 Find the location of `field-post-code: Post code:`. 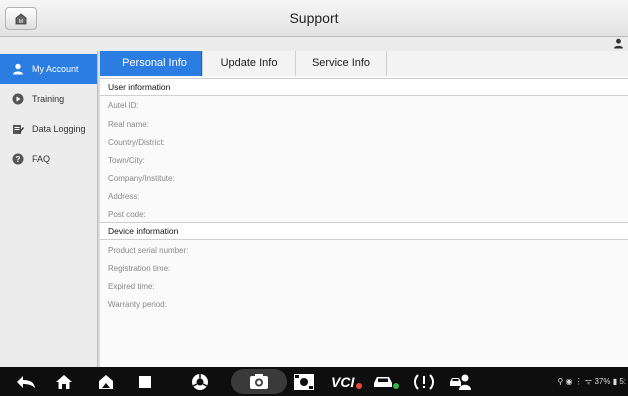

field-post-code: Post code: is located at coordinates (127, 214).